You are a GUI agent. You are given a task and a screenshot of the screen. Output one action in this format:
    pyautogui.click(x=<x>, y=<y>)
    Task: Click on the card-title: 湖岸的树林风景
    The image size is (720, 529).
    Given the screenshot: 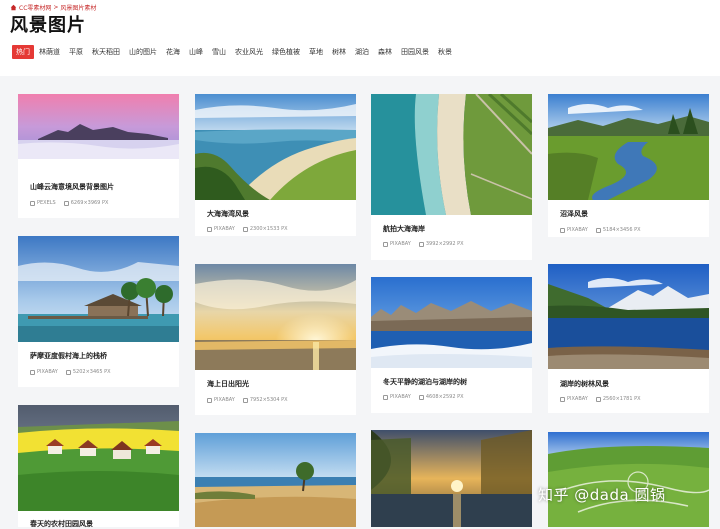 What is the action you would take?
    pyautogui.click(x=584, y=384)
    